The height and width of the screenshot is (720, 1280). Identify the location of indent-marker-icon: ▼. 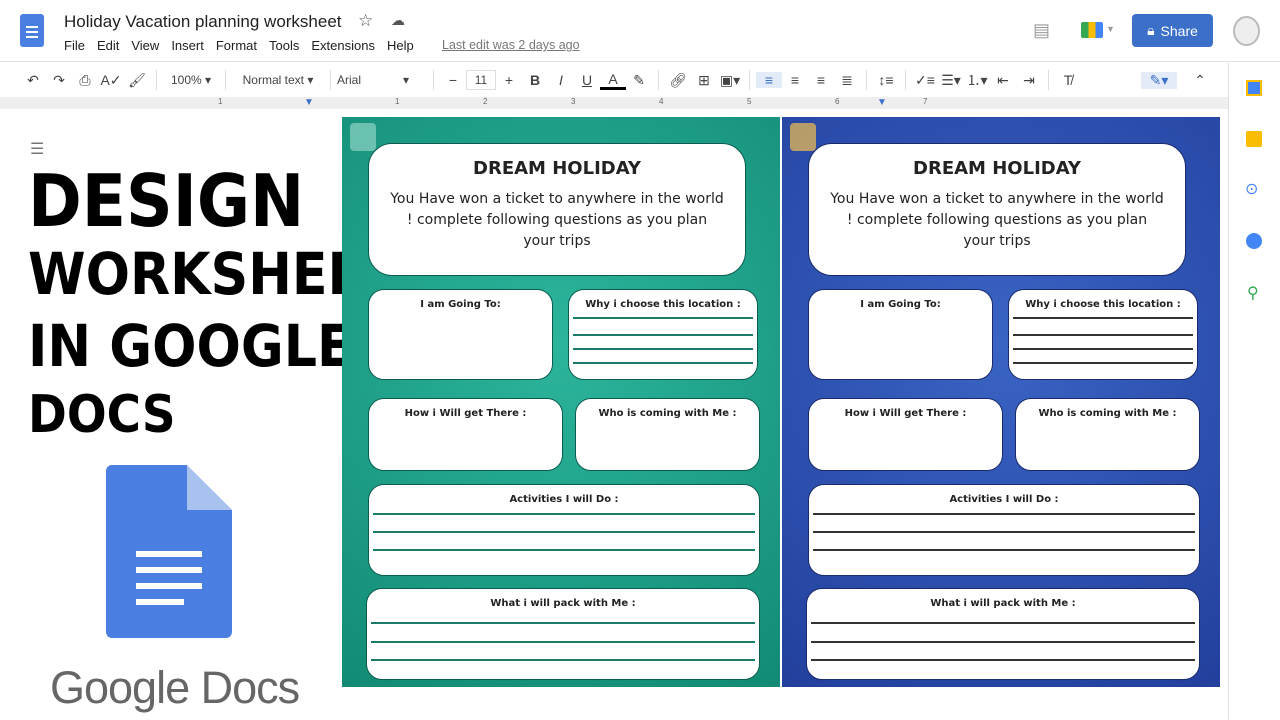
(309, 102).